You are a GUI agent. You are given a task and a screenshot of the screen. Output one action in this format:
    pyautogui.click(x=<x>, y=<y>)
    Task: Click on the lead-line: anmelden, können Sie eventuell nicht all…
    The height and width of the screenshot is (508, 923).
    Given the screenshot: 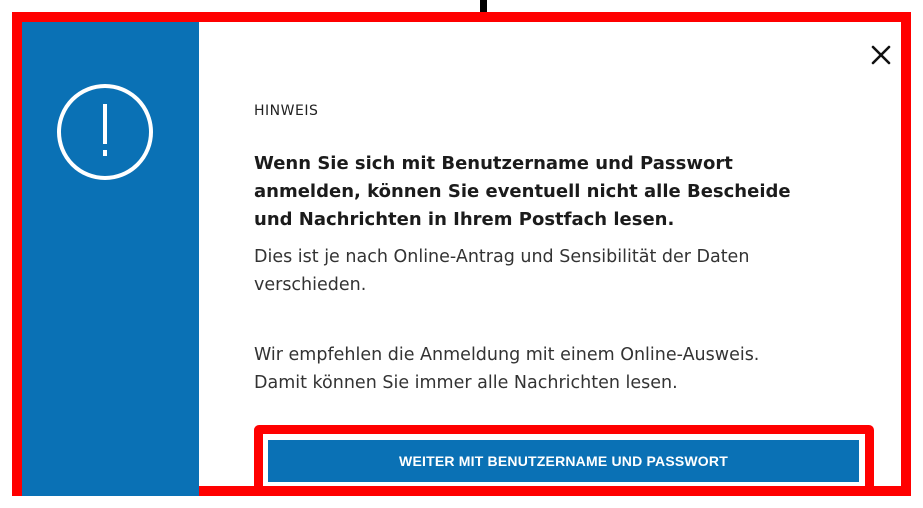 What is the action you would take?
    pyautogui.click(x=522, y=191)
    